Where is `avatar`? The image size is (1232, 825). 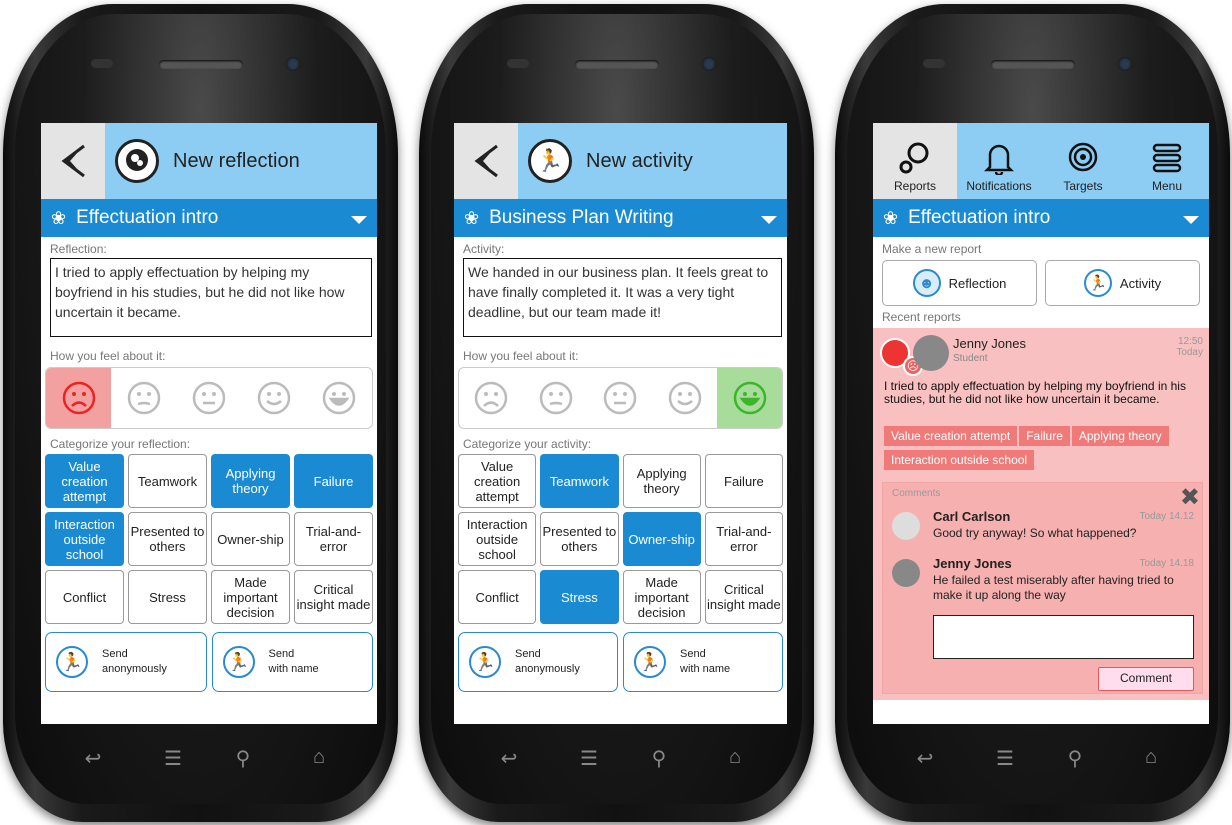 avatar is located at coordinates (906, 526).